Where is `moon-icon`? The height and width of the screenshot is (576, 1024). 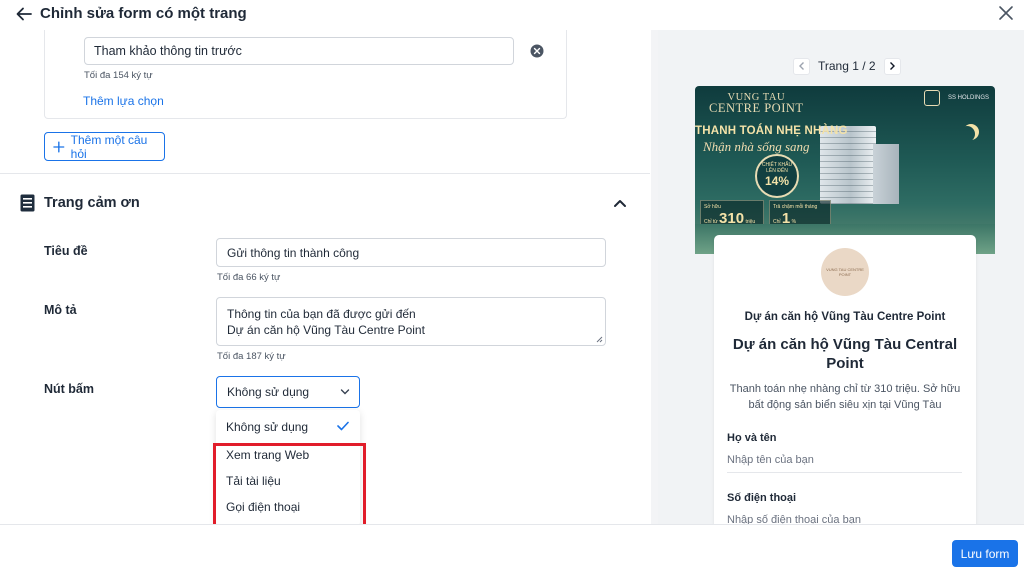
moon-icon is located at coordinates (967, 134).